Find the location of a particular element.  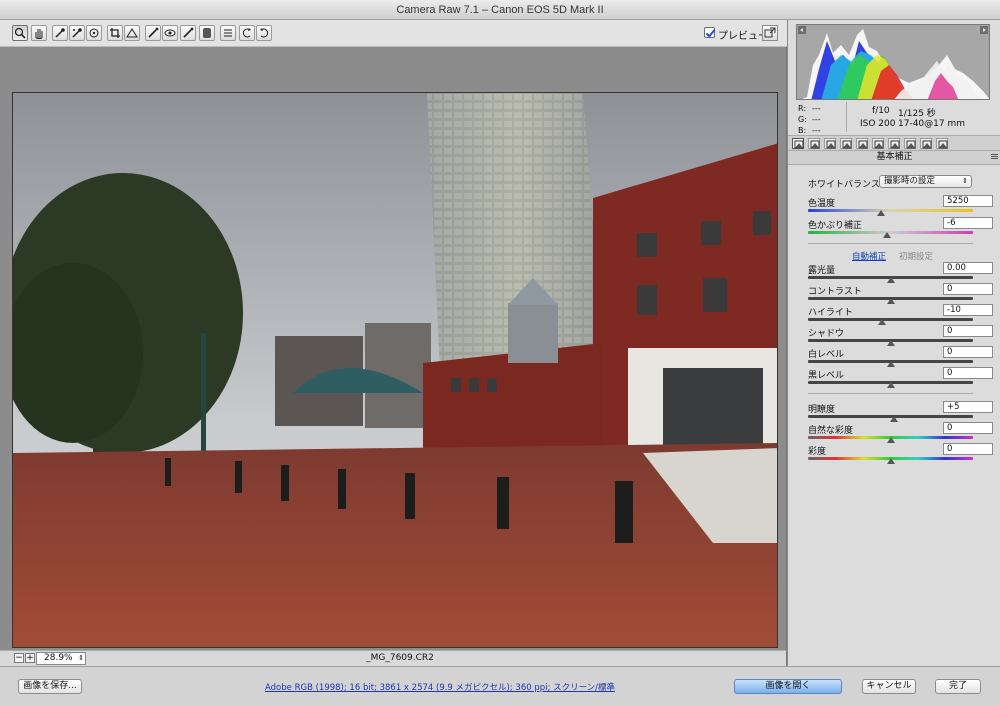

slider-label: 白レベル is located at coordinates (826, 355).